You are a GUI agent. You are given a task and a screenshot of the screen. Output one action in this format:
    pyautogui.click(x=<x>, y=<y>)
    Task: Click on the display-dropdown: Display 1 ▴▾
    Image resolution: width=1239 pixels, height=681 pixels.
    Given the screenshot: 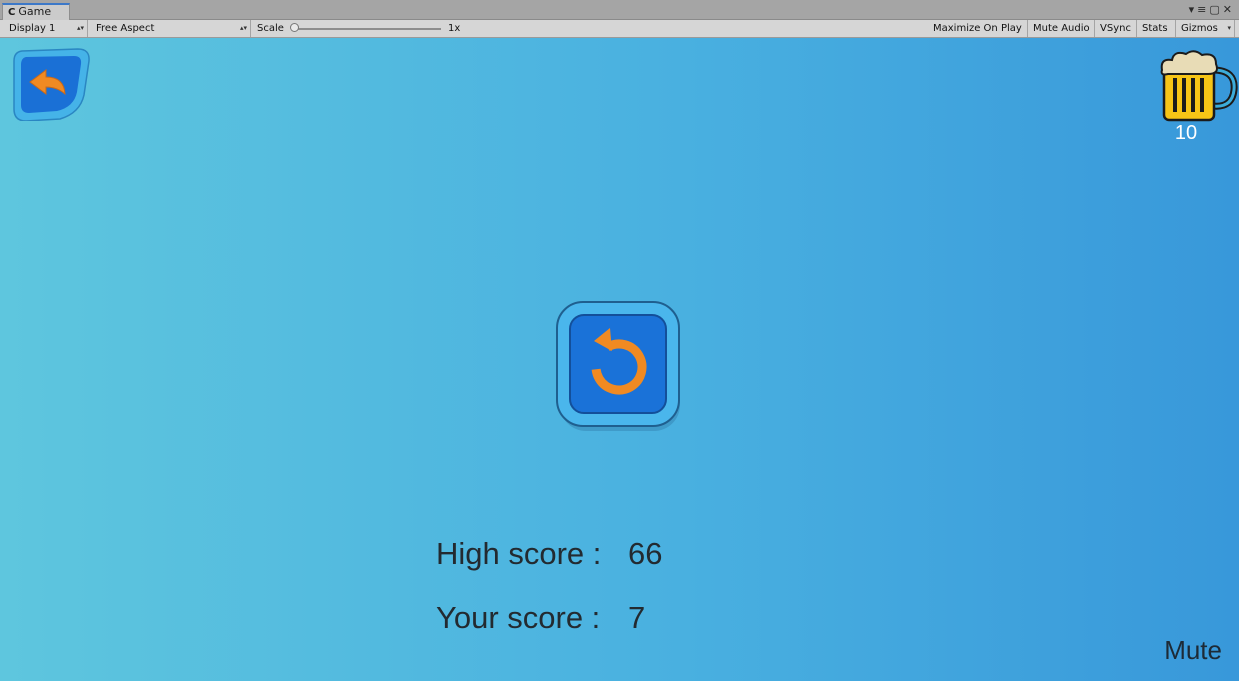 What is the action you would take?
    pyautogui.click(x=46, y=28)
    